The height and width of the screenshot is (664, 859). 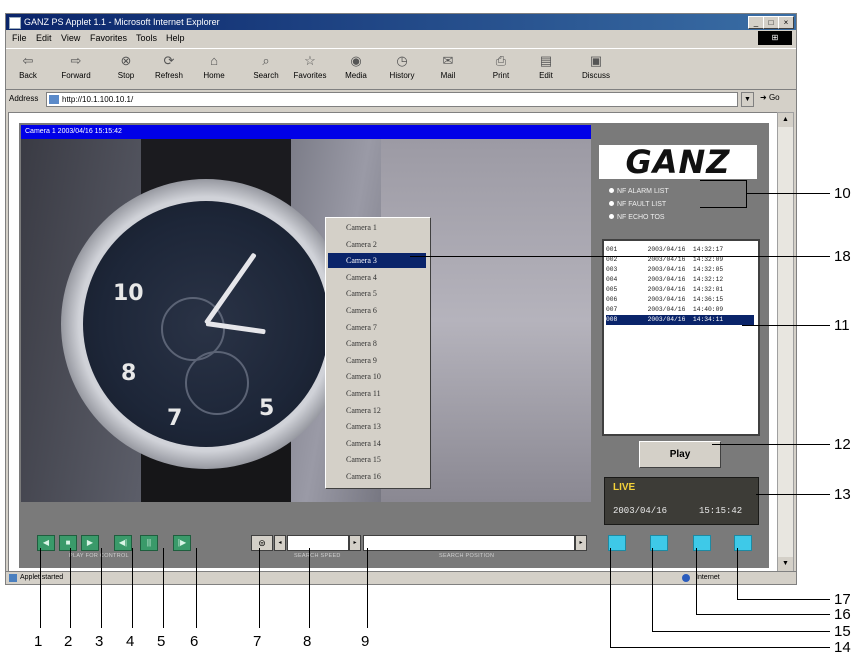 What do you see at coordinates (392, 99) in the screenshot?
I see `address-input: http://10.1.100.10.1/` at bounding box center [392, 99].